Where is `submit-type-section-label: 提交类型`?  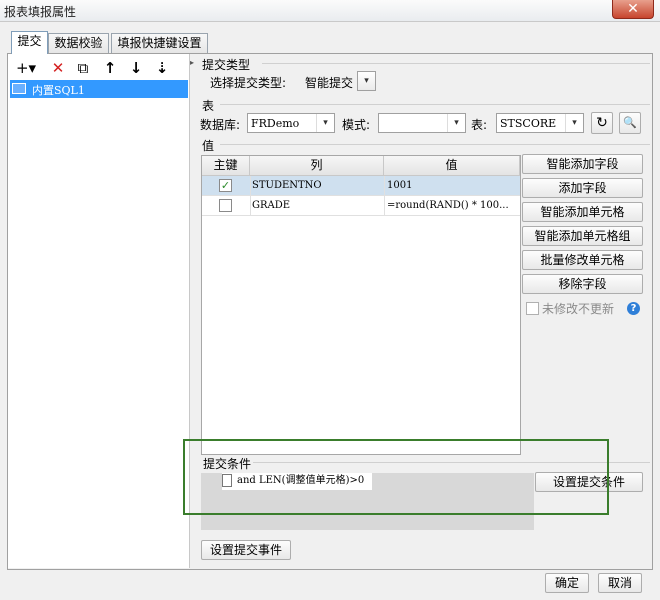 submit-type-section-label: 提交类型 is located at coordinates (226, 65).